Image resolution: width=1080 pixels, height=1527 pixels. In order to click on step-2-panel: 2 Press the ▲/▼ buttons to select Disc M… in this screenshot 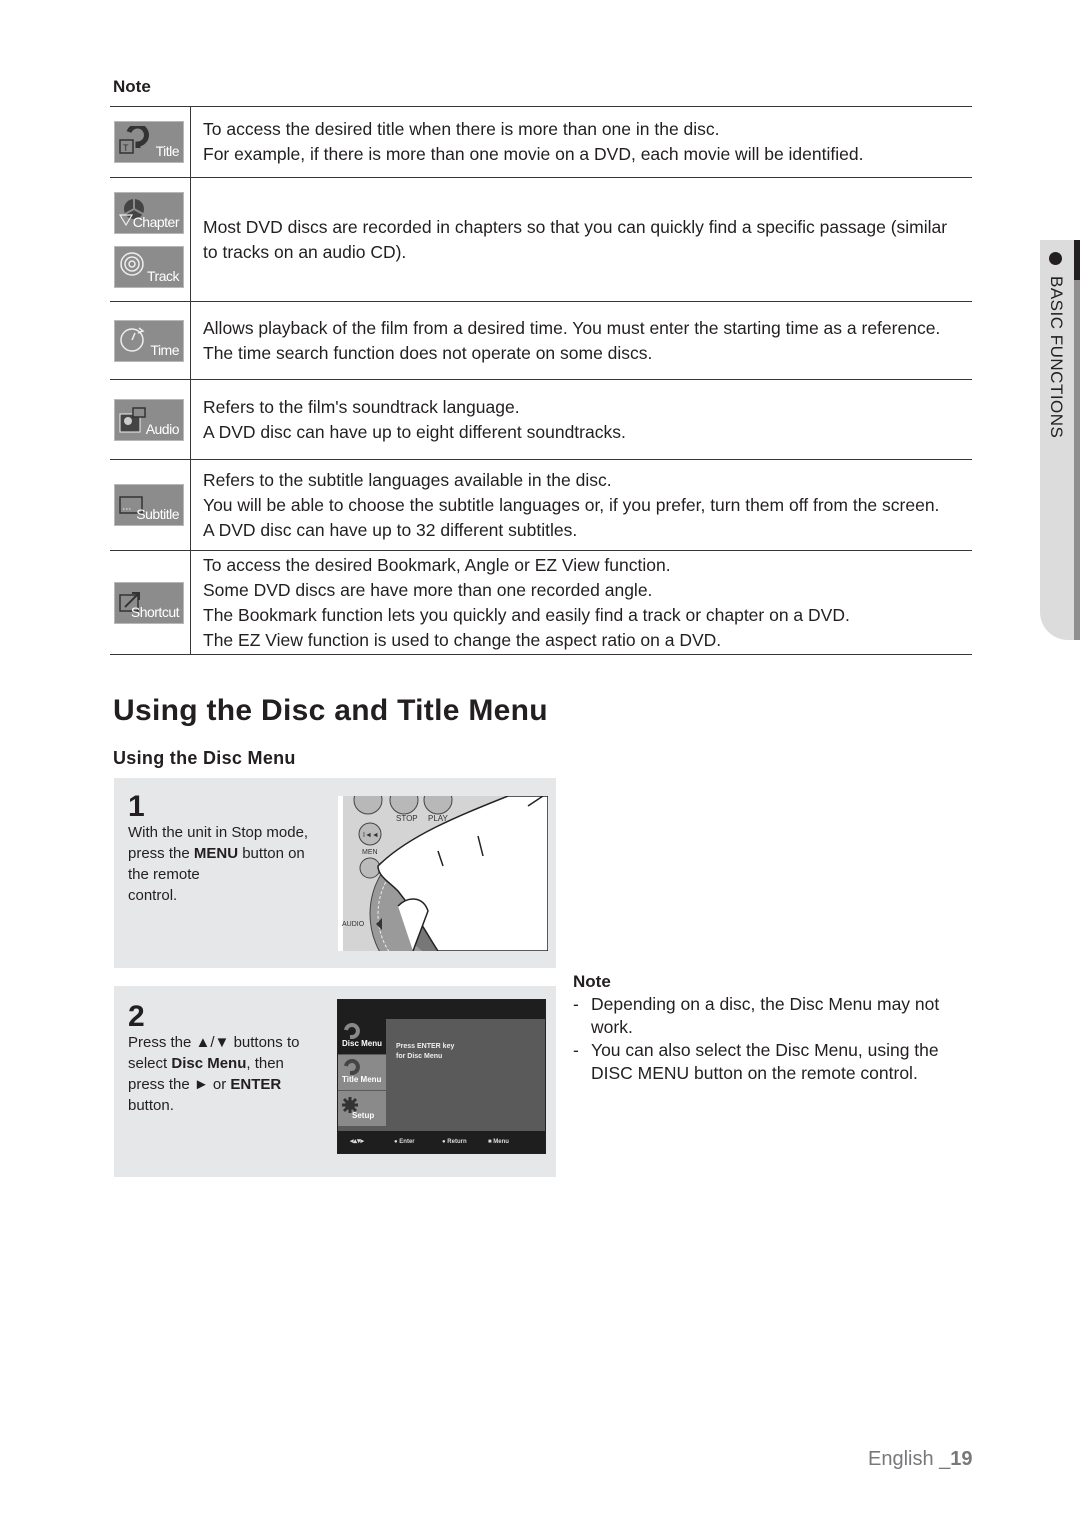, I will do `click(335, 1081)`.